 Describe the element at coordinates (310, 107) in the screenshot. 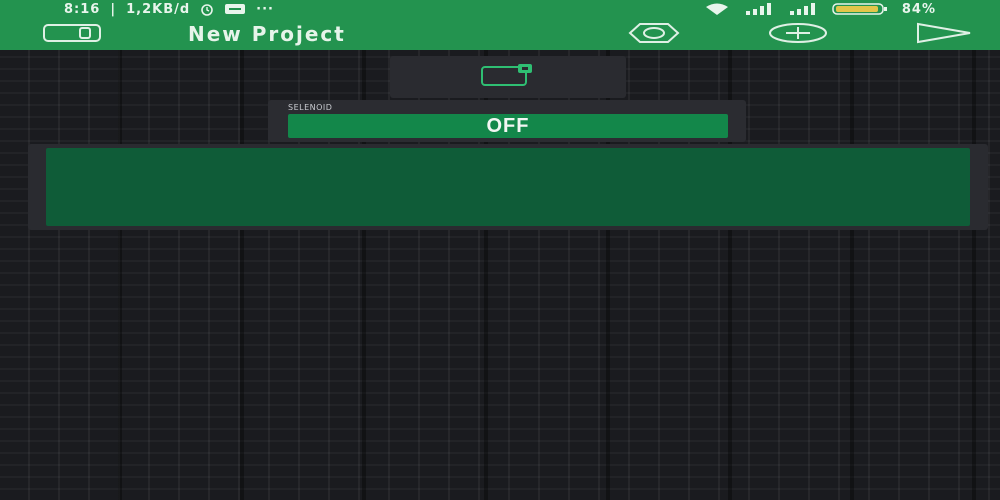

I see `widget-label: SELENOID` at that location.